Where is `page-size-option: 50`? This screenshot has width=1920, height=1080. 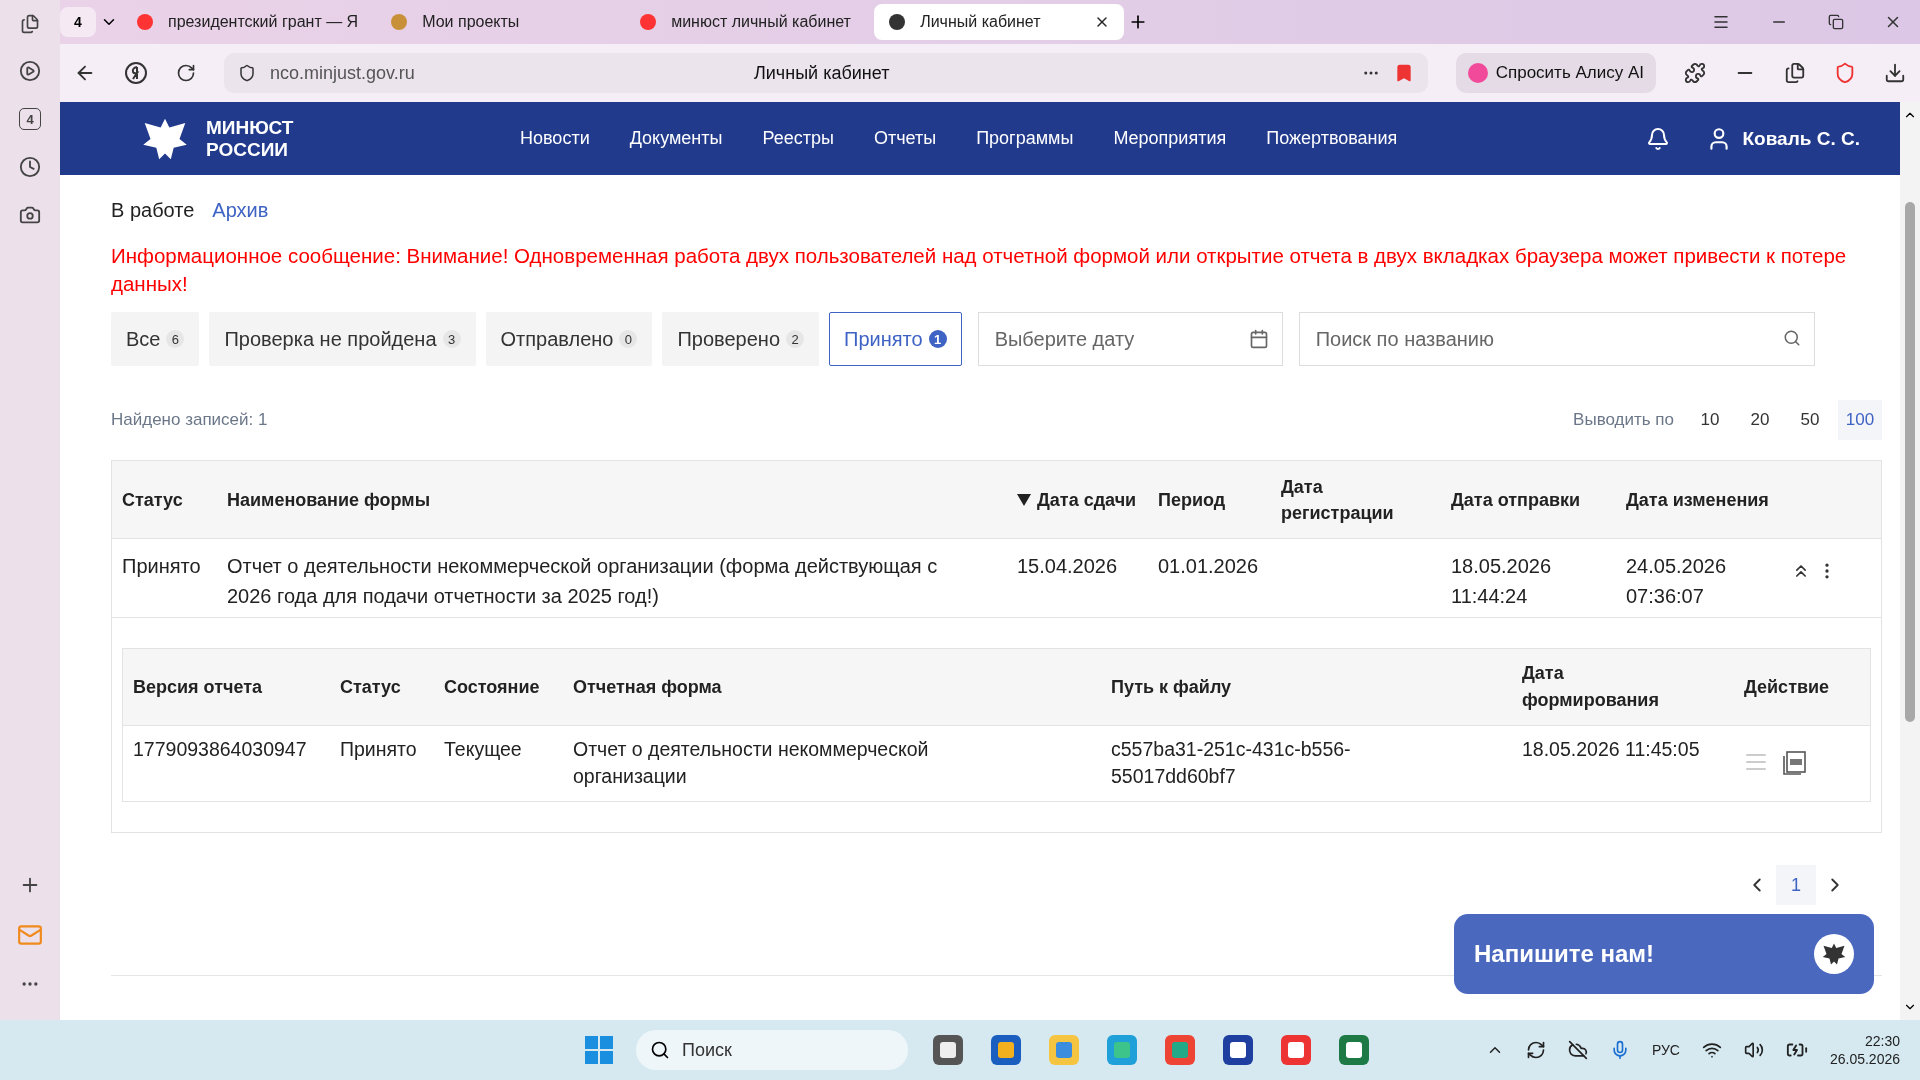
page-size-option: 50 is located at coordinates (1810, 420).